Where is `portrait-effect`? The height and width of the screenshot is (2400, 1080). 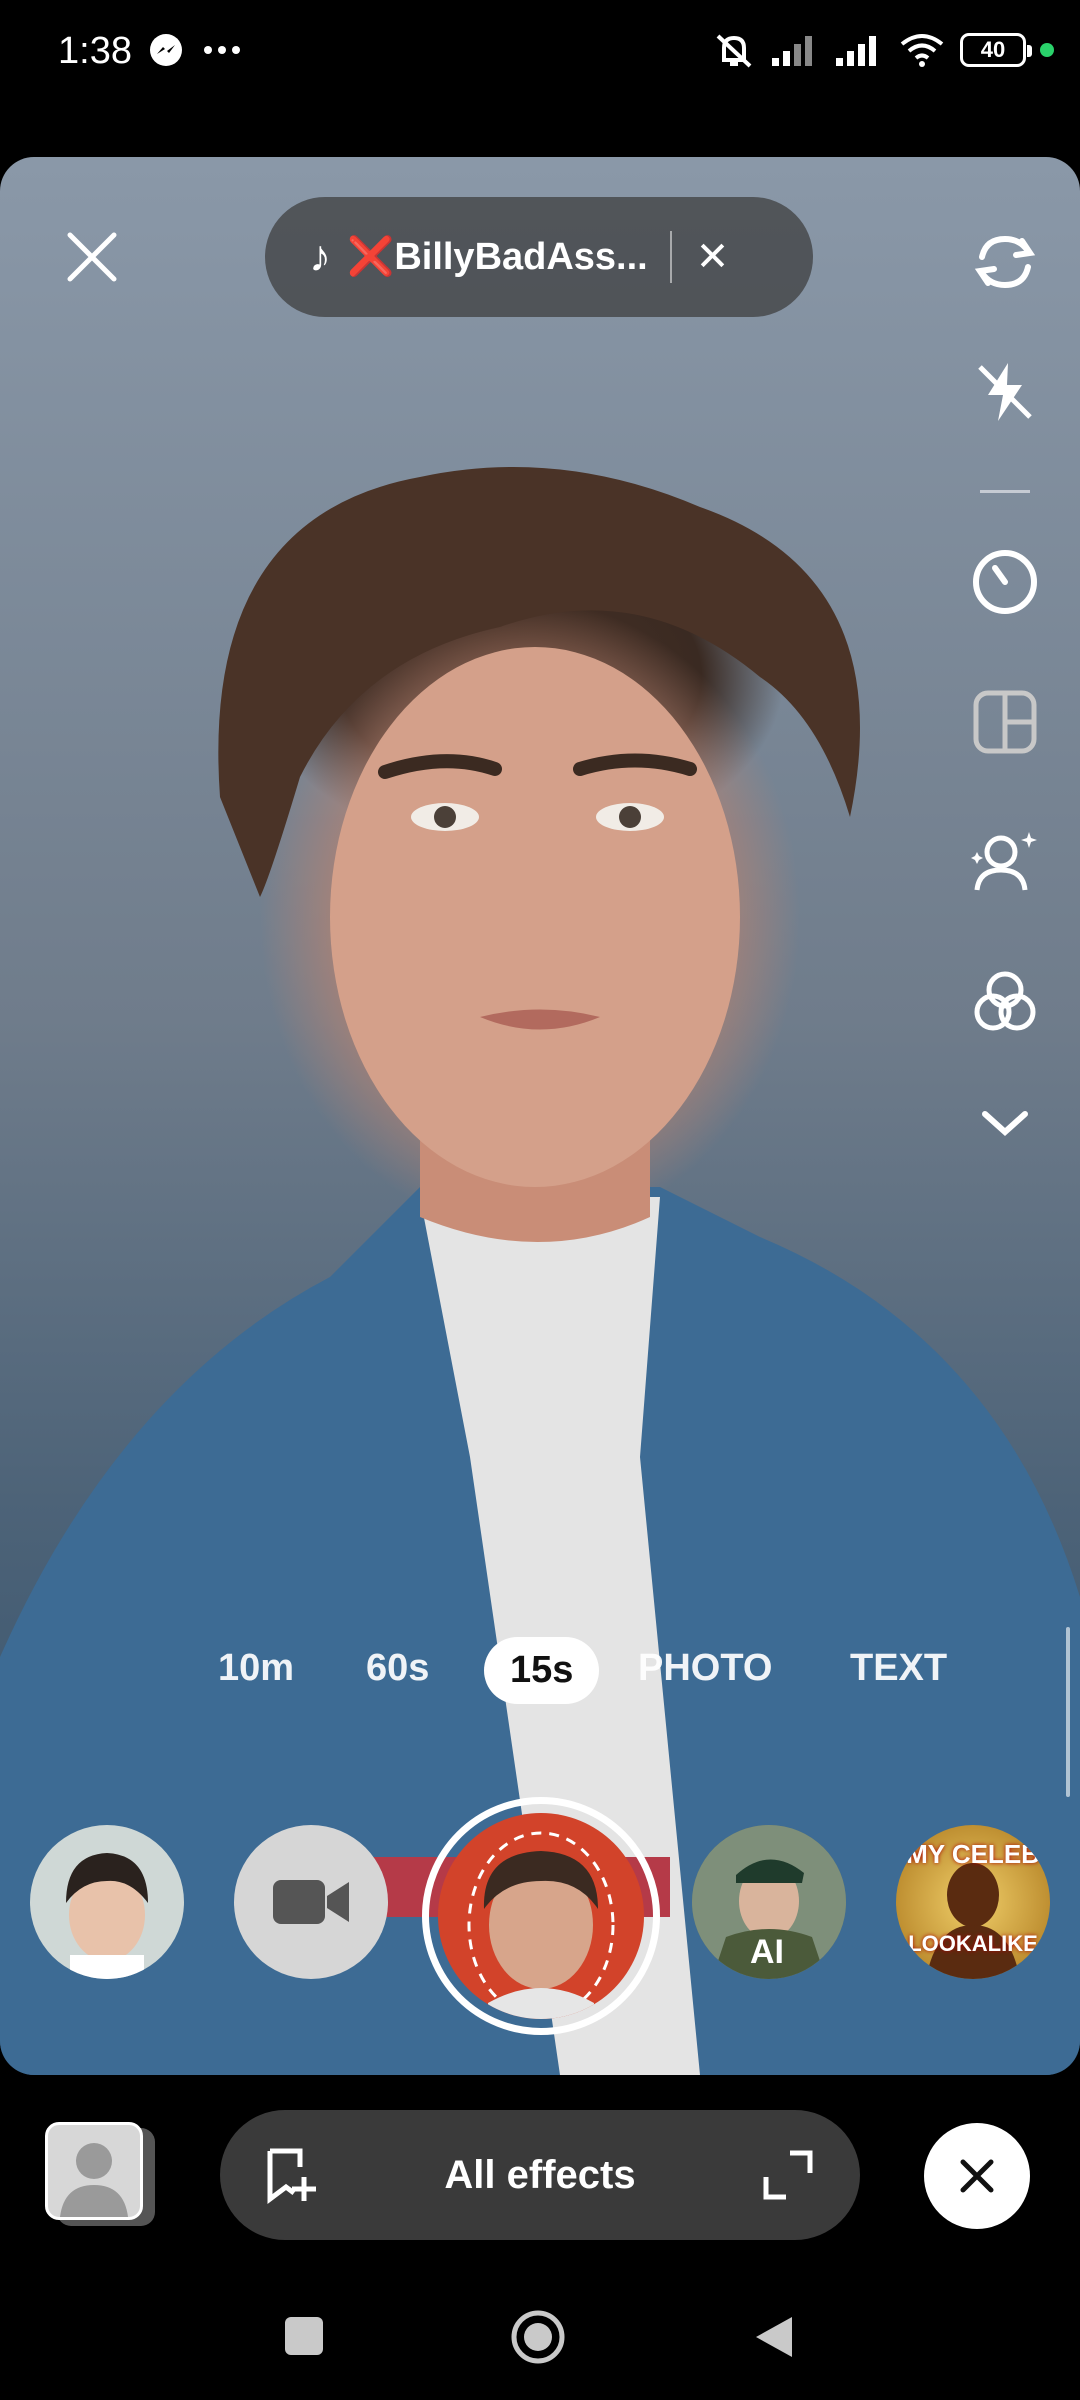
portrait-effect is located at coordinates (107, 1902).